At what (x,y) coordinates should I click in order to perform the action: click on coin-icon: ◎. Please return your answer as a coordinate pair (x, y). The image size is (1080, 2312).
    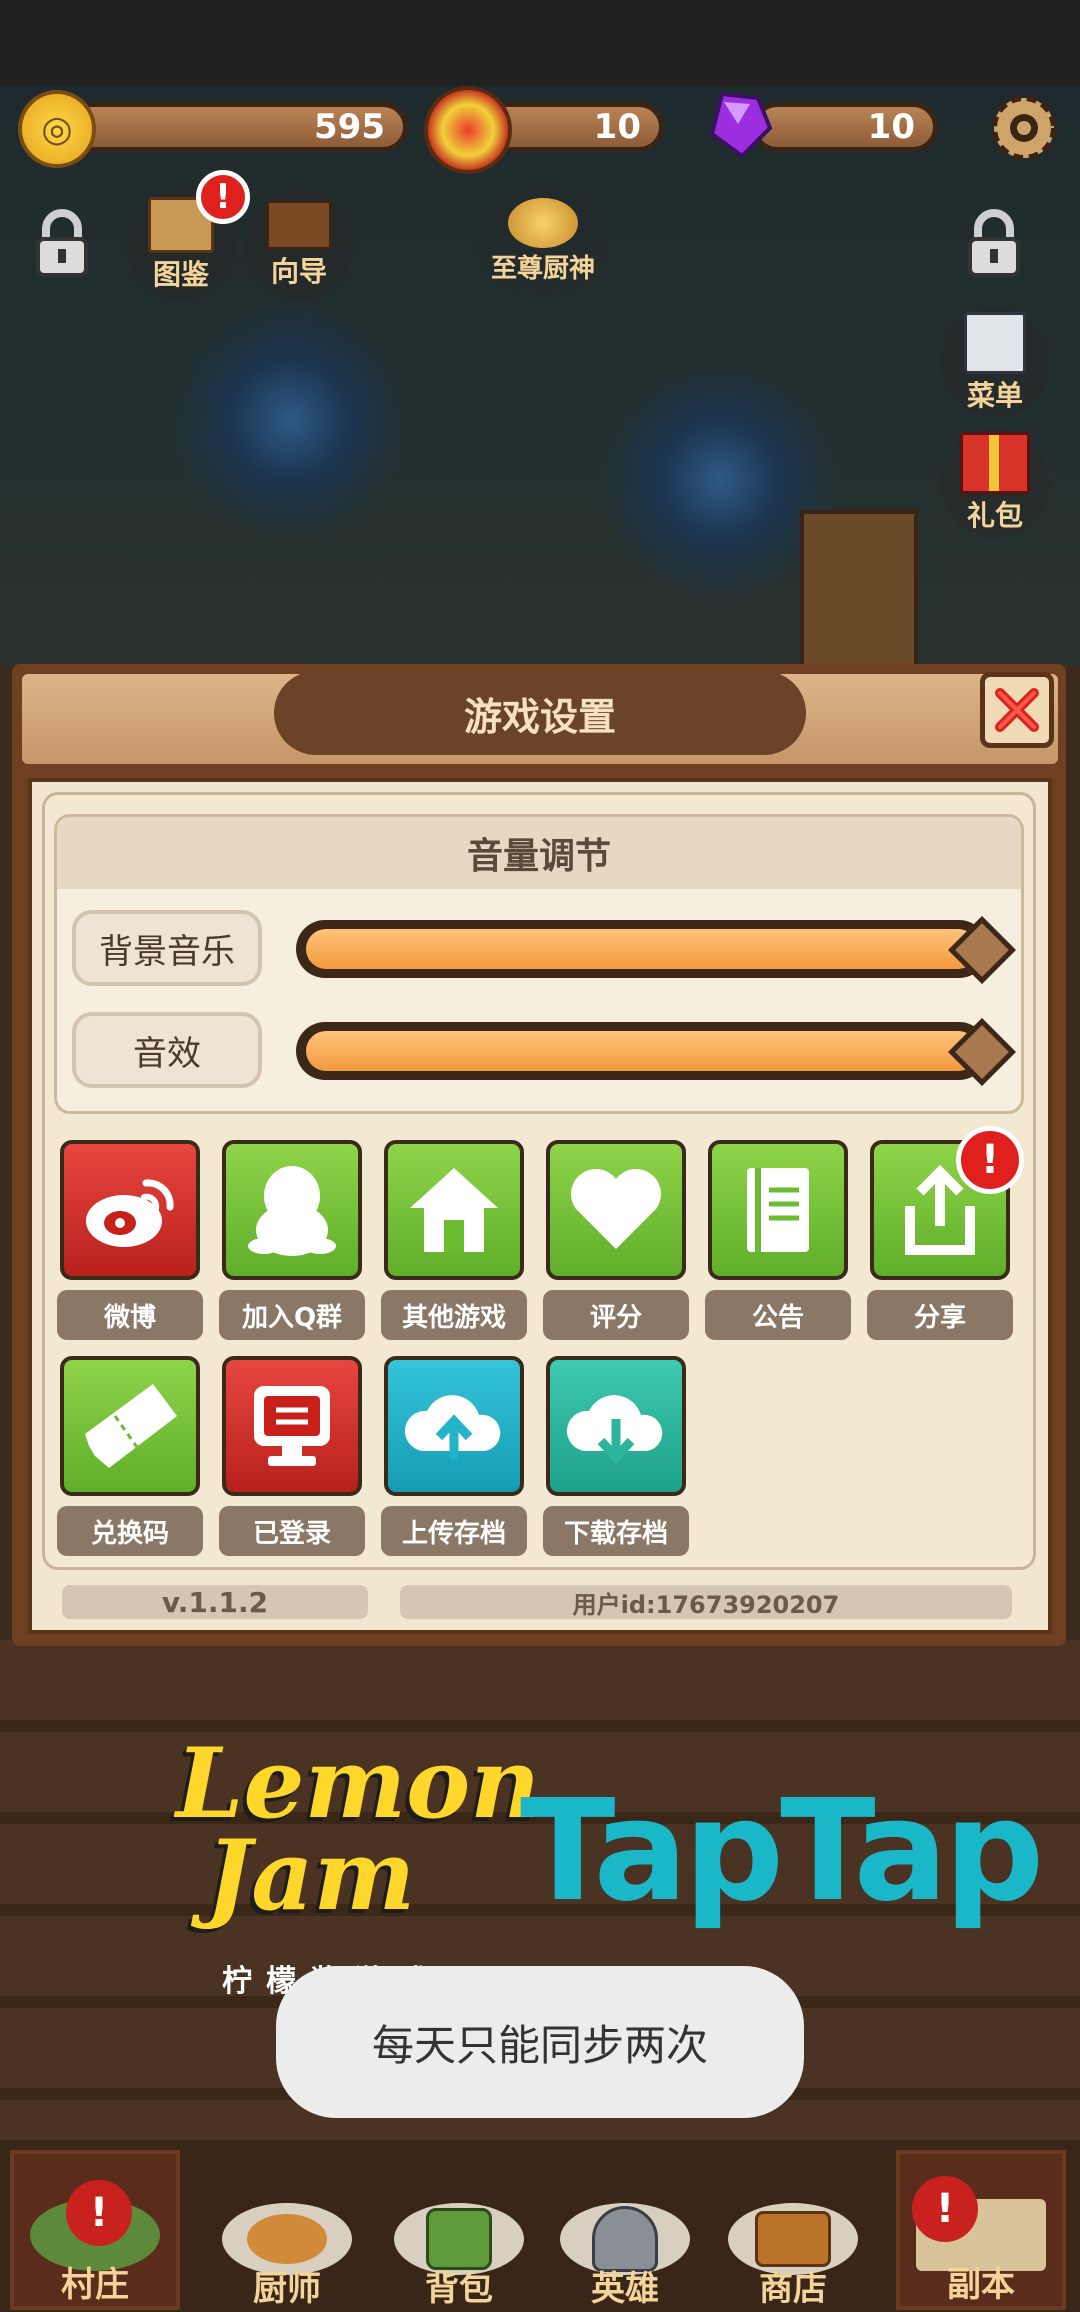
    Looking at the image, I should click on (57, 129).